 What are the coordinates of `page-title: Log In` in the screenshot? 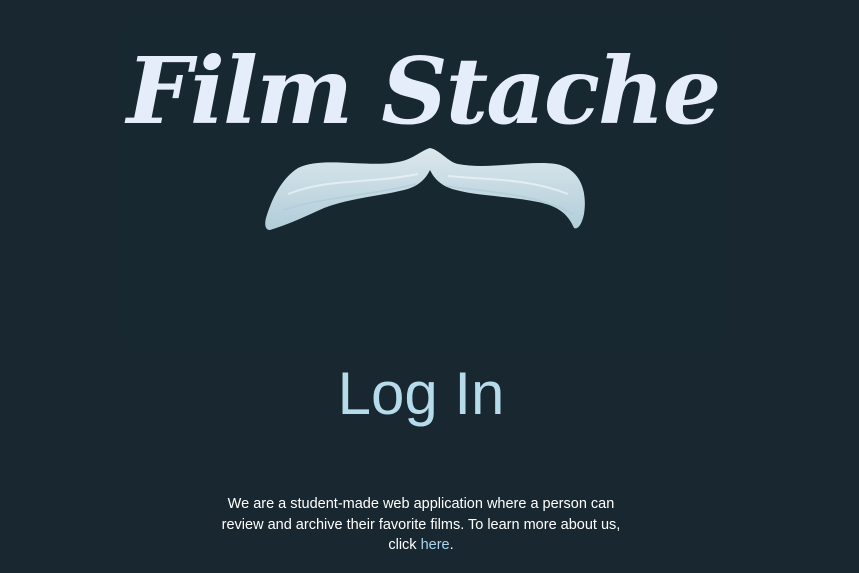 It's located at (421, 393).